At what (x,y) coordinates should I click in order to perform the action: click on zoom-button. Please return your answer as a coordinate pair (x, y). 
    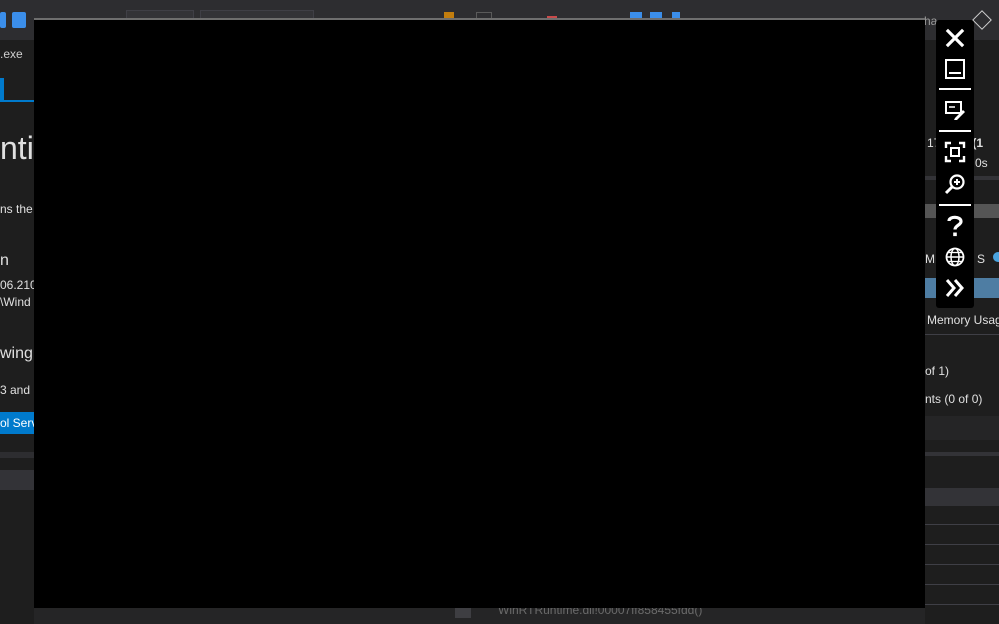
    Looking at the image, I should click on (955, 184).